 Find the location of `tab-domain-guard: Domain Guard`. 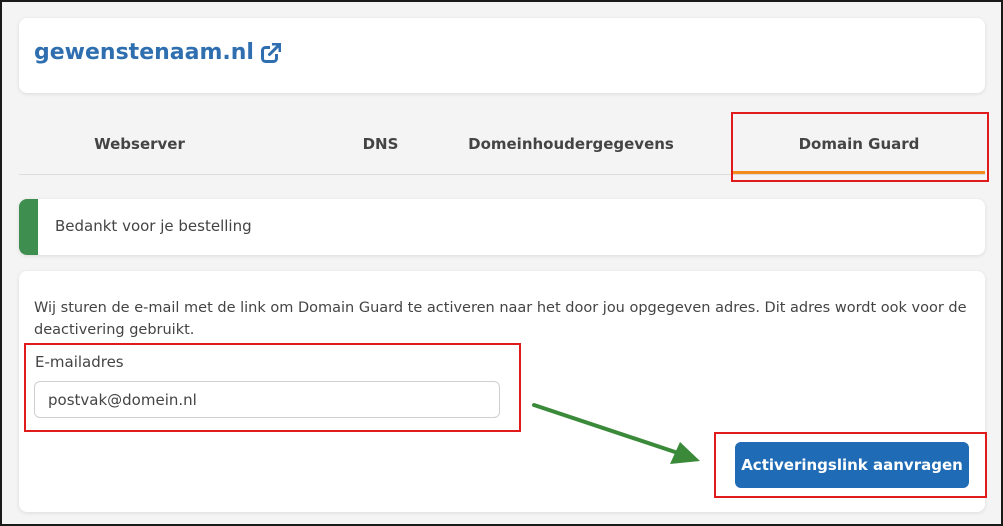

tab-domain-guard: Domain Guard is located at coordinates (859, 144).